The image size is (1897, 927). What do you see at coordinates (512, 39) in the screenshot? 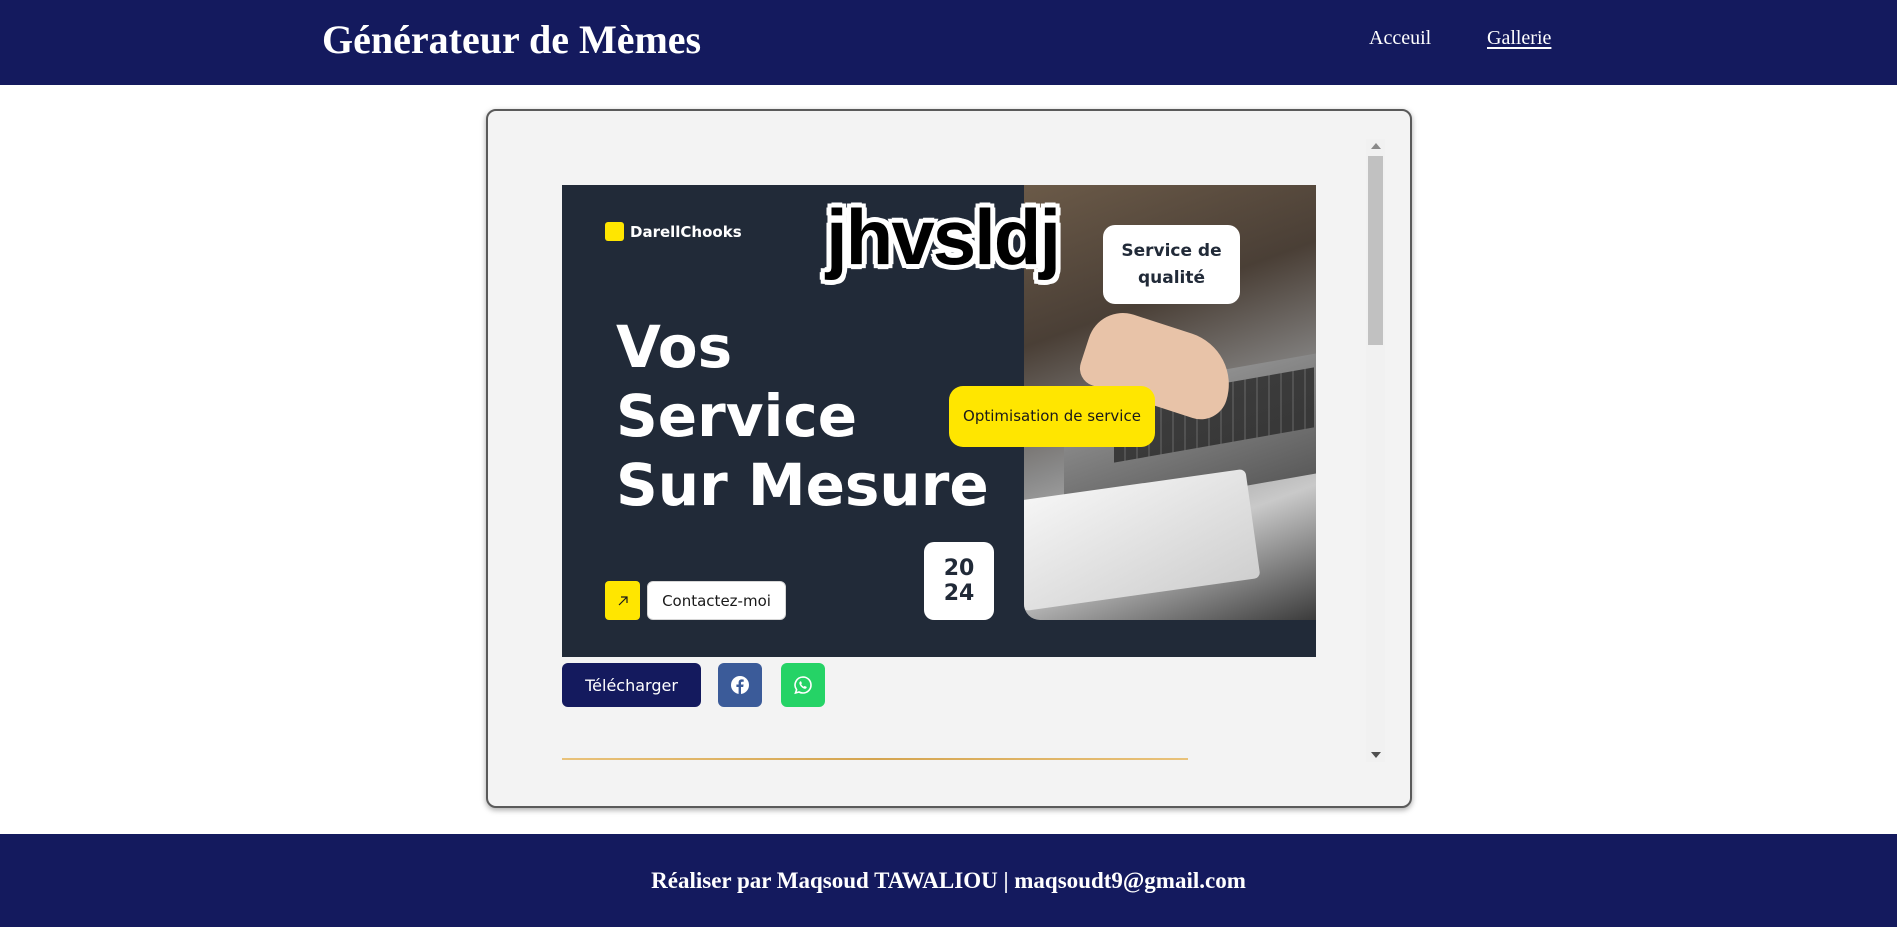
I see `site-title: Générateur de Mèmes` at bounding box center [512, 39].